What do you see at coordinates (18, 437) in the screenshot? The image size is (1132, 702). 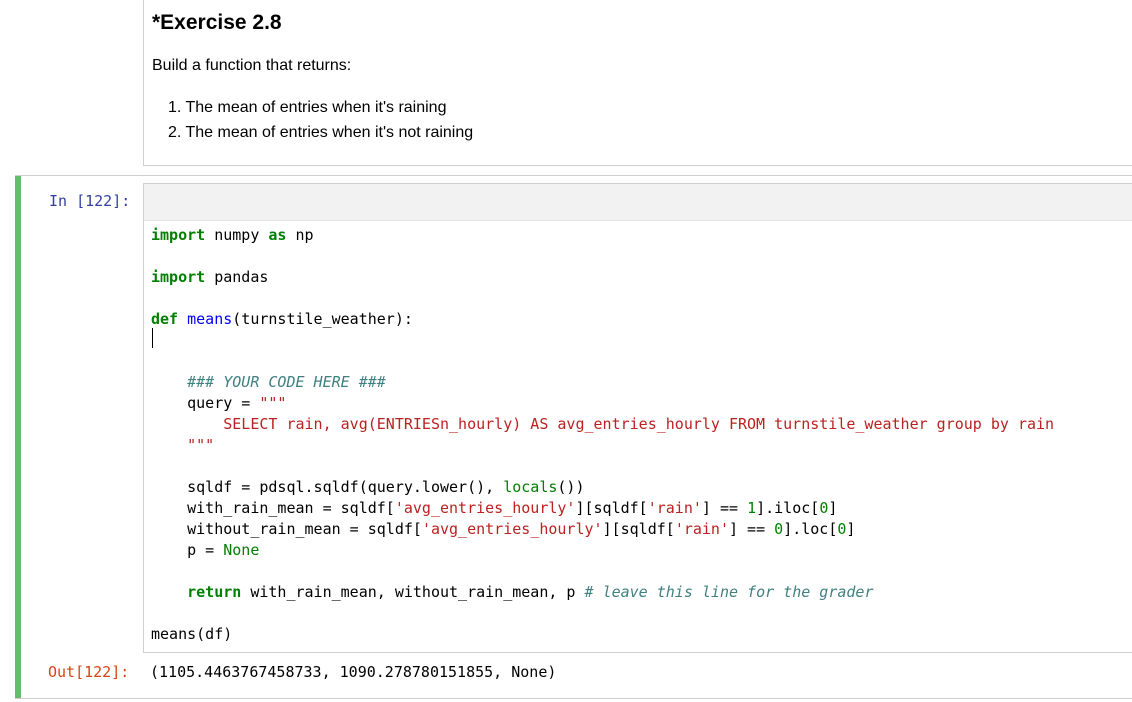 I see `cell-selection-bar` at bounding box center [18, 437].